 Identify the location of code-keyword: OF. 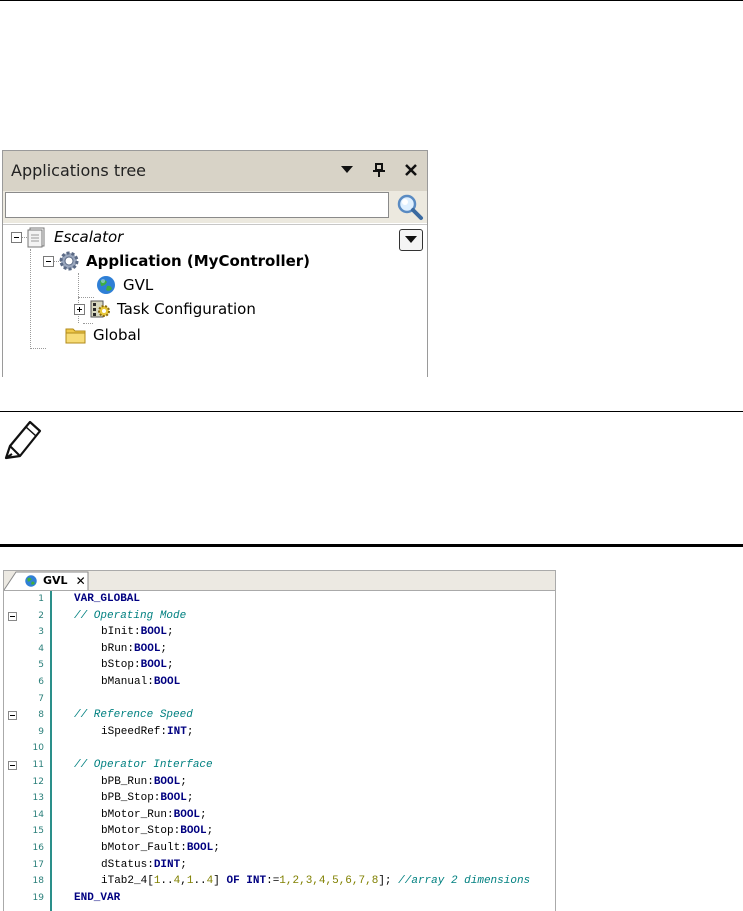
(233, 881).